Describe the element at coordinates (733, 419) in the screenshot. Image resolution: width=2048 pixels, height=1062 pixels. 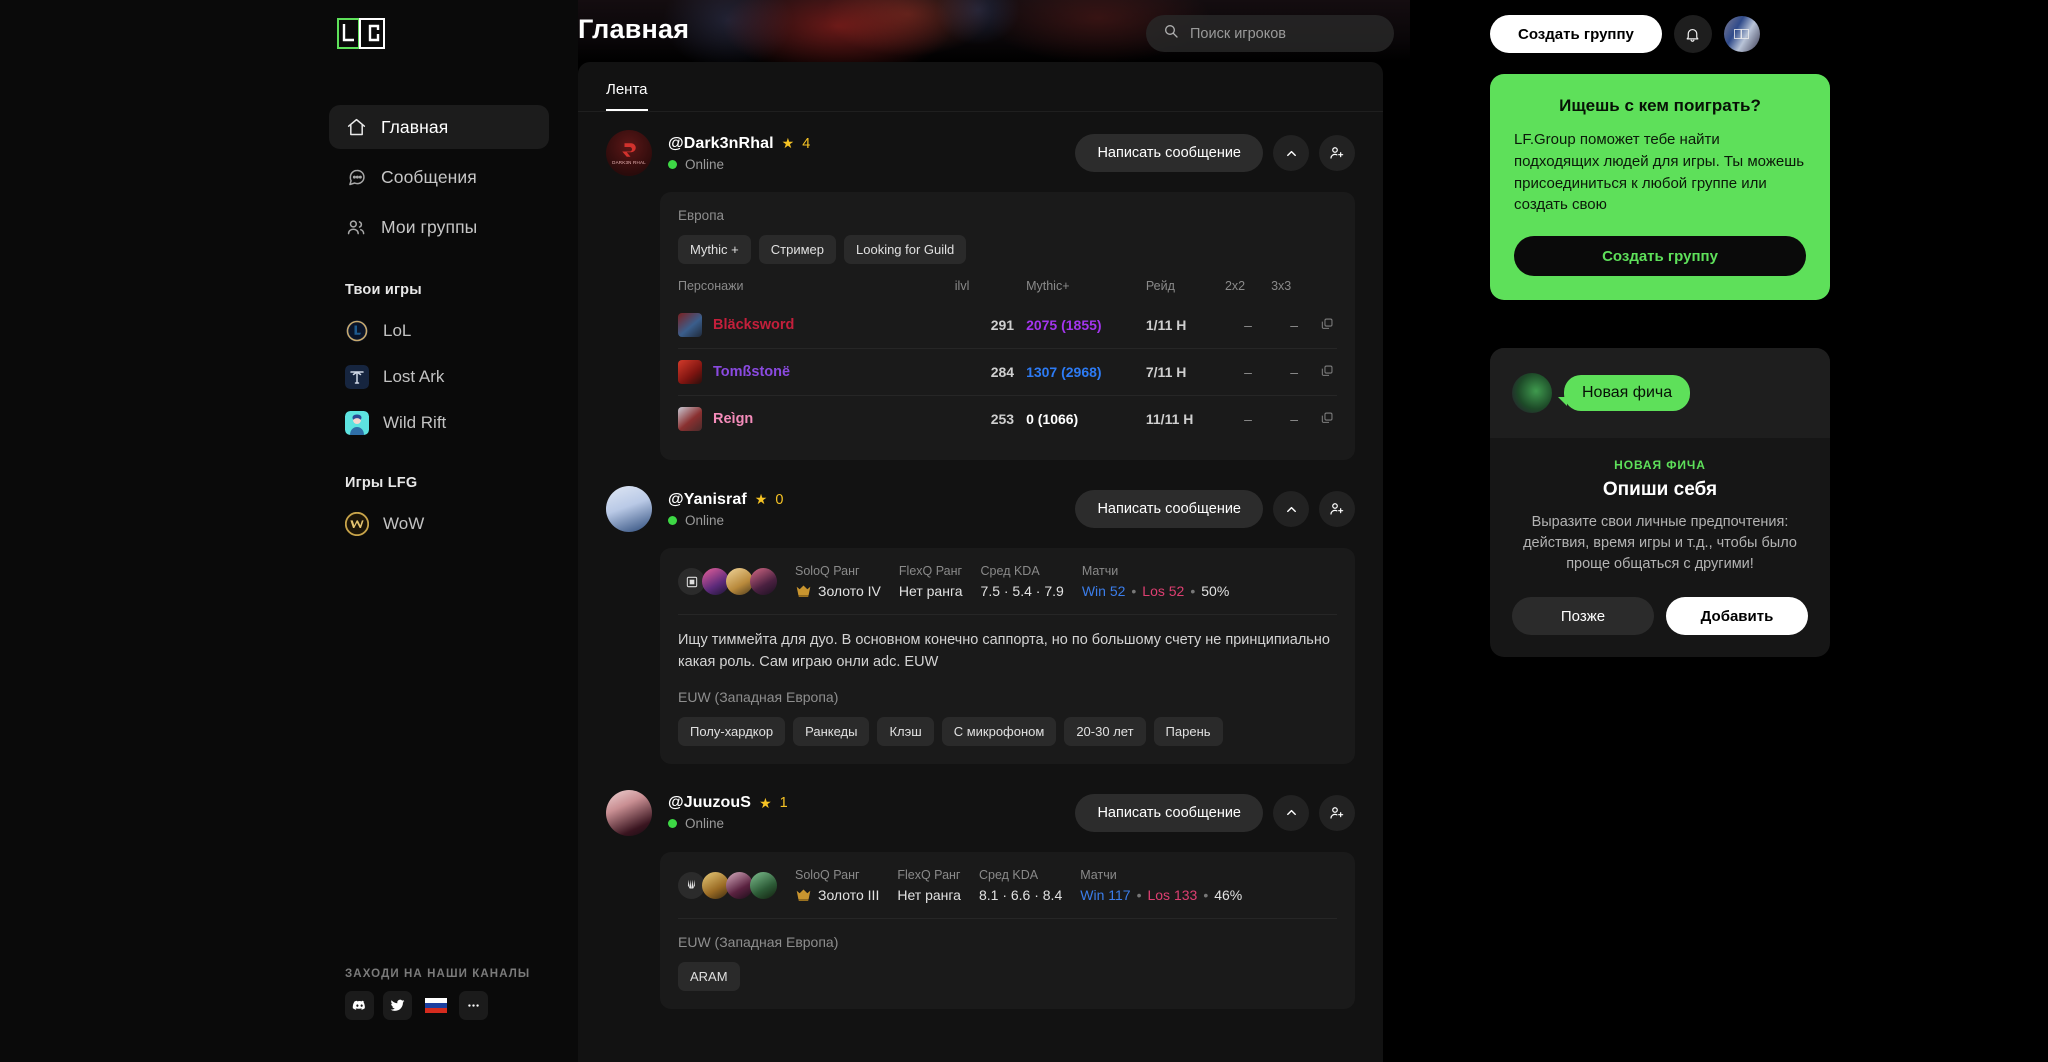
I see `character-name: Reìgn` at that location.